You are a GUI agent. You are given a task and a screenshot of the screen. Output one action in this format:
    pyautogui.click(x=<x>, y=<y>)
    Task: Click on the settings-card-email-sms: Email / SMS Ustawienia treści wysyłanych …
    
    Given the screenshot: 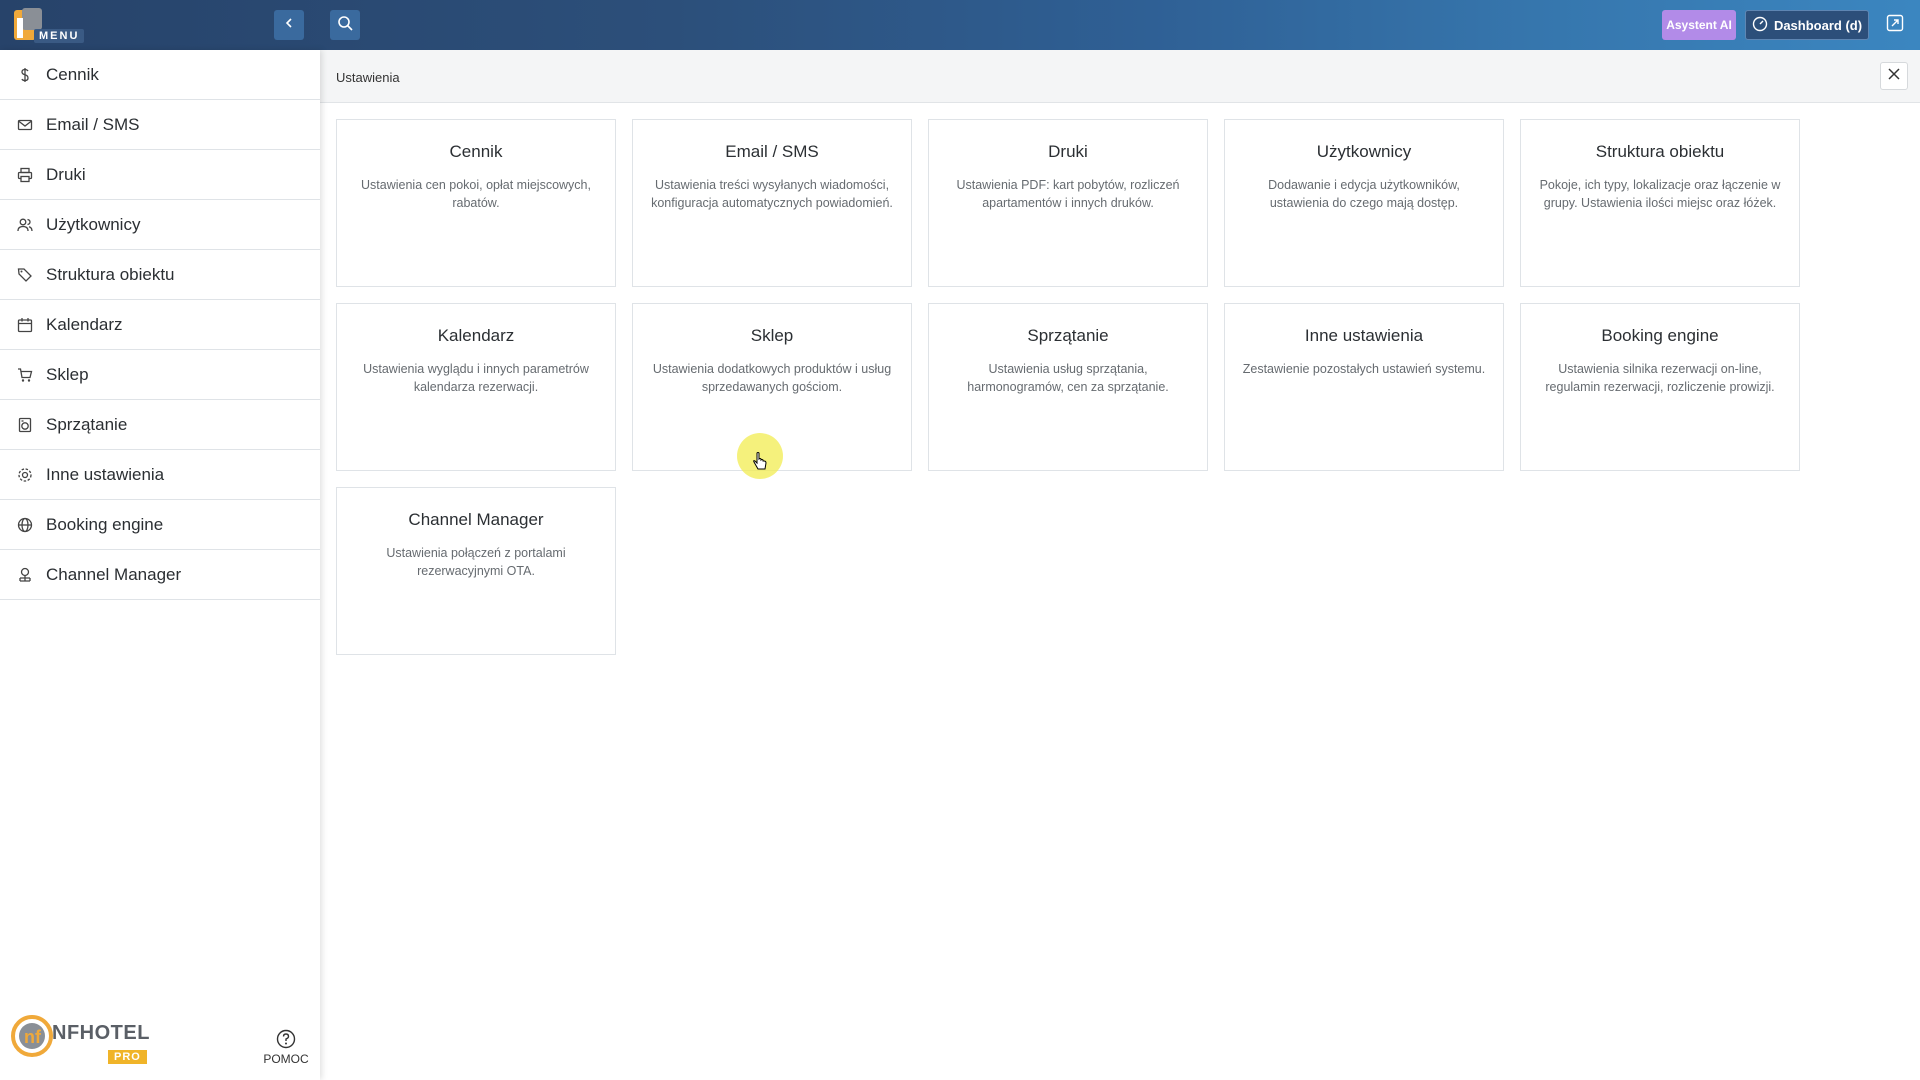 What is the action you would take?
    pyautogui.click(x=772, y=203)
    